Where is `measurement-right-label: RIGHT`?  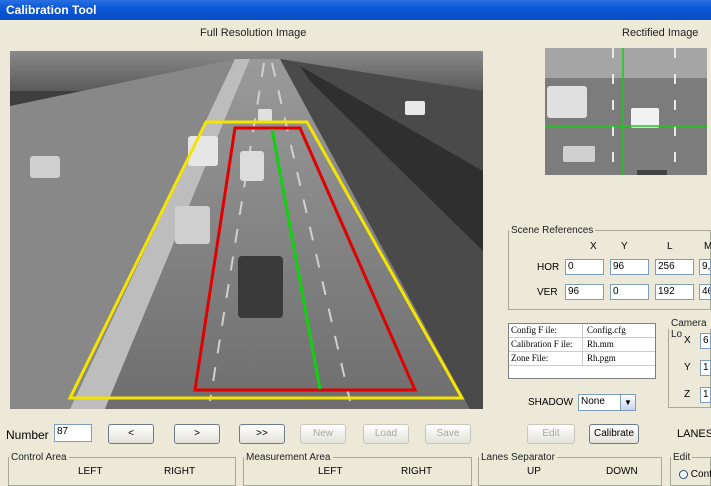
measurement-right-label: RIGHT is located at coordinates (417, 471).